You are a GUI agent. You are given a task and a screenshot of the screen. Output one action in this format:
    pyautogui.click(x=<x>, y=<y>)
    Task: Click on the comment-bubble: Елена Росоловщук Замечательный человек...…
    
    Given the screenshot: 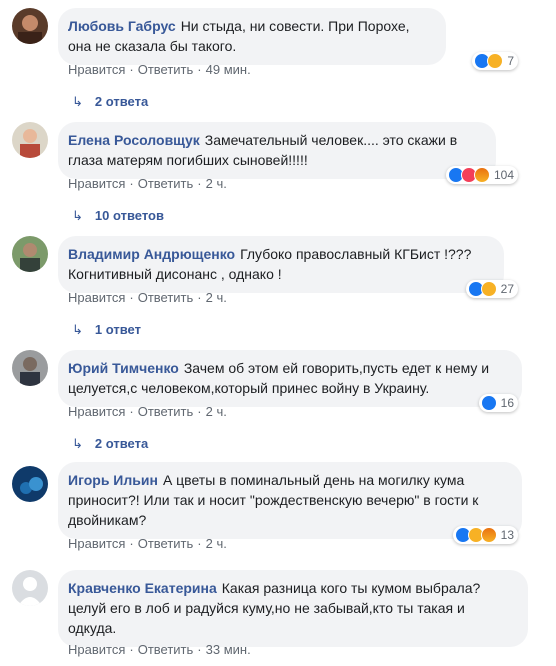 What is the action you would take?
    pyautogui.click(x=277, y=150)
    